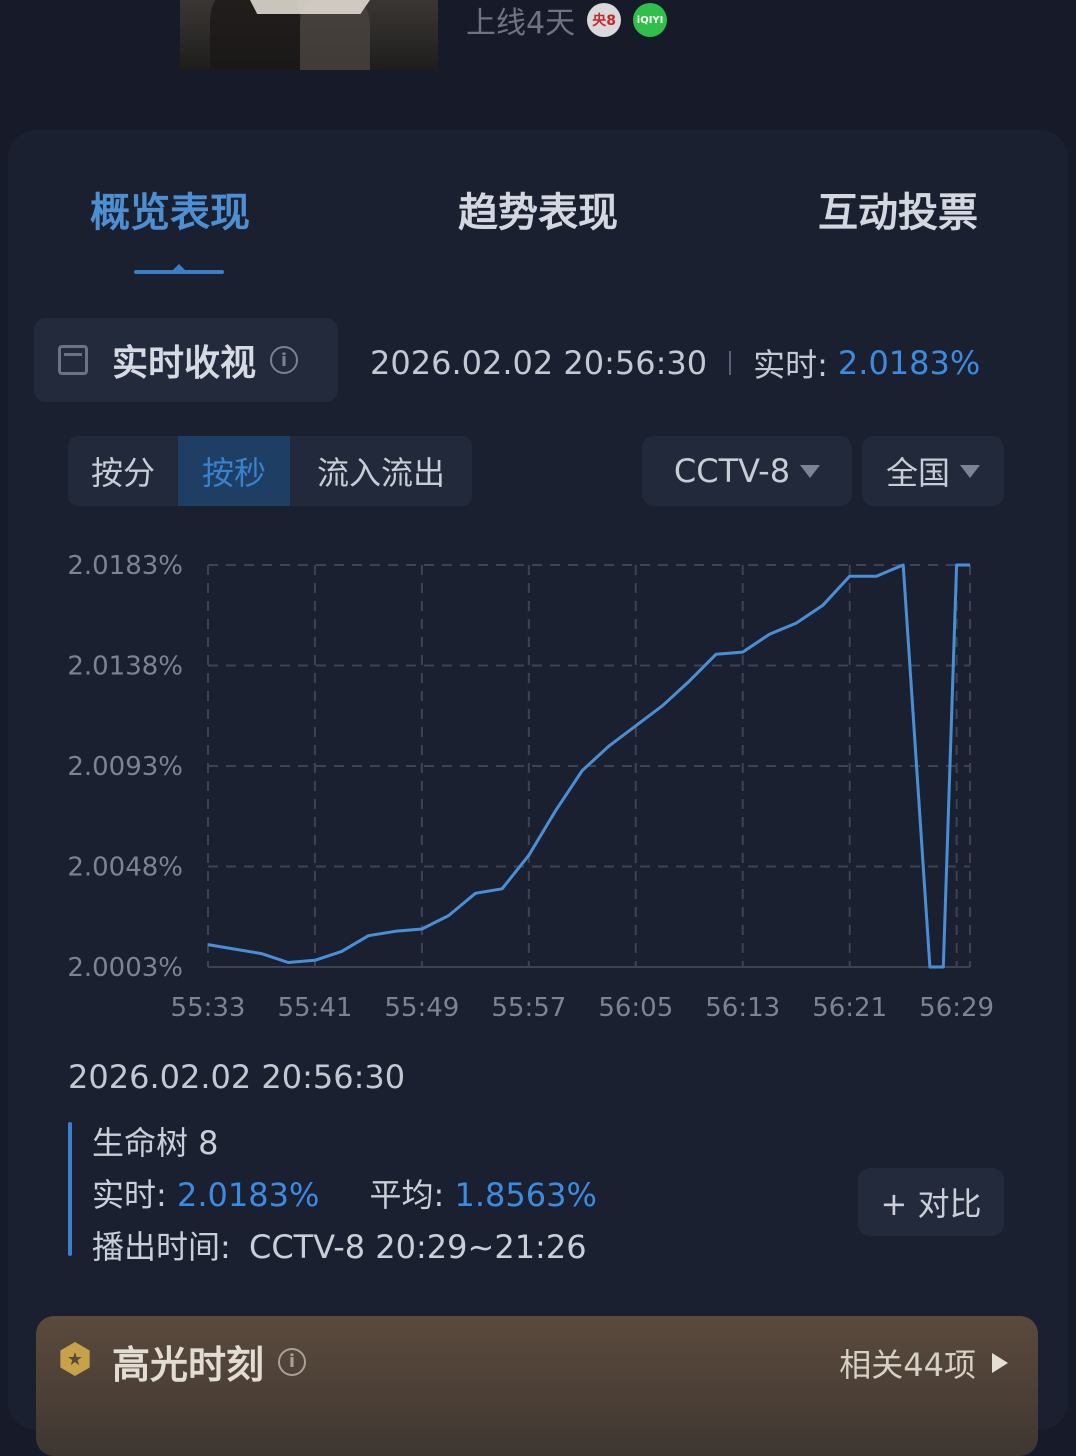  What do you see at coordinates (125, 566) in the screenshot?
I see `y-tick-label: 2.0183%` at bounding box center [125, 566].